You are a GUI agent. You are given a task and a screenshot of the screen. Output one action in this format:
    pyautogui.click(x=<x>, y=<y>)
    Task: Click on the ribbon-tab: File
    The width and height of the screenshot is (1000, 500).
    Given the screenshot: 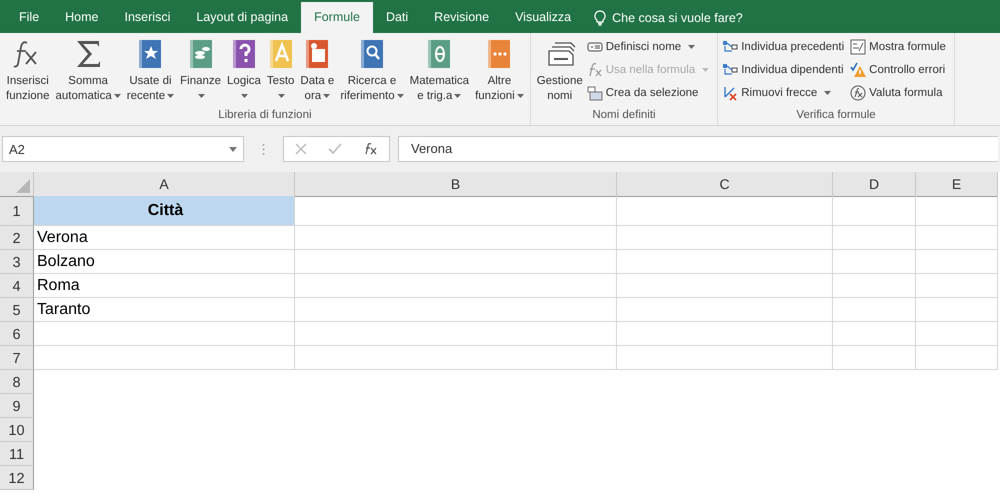 What is the action you would take?
    pyautogui.click(x=29, y=17)
    